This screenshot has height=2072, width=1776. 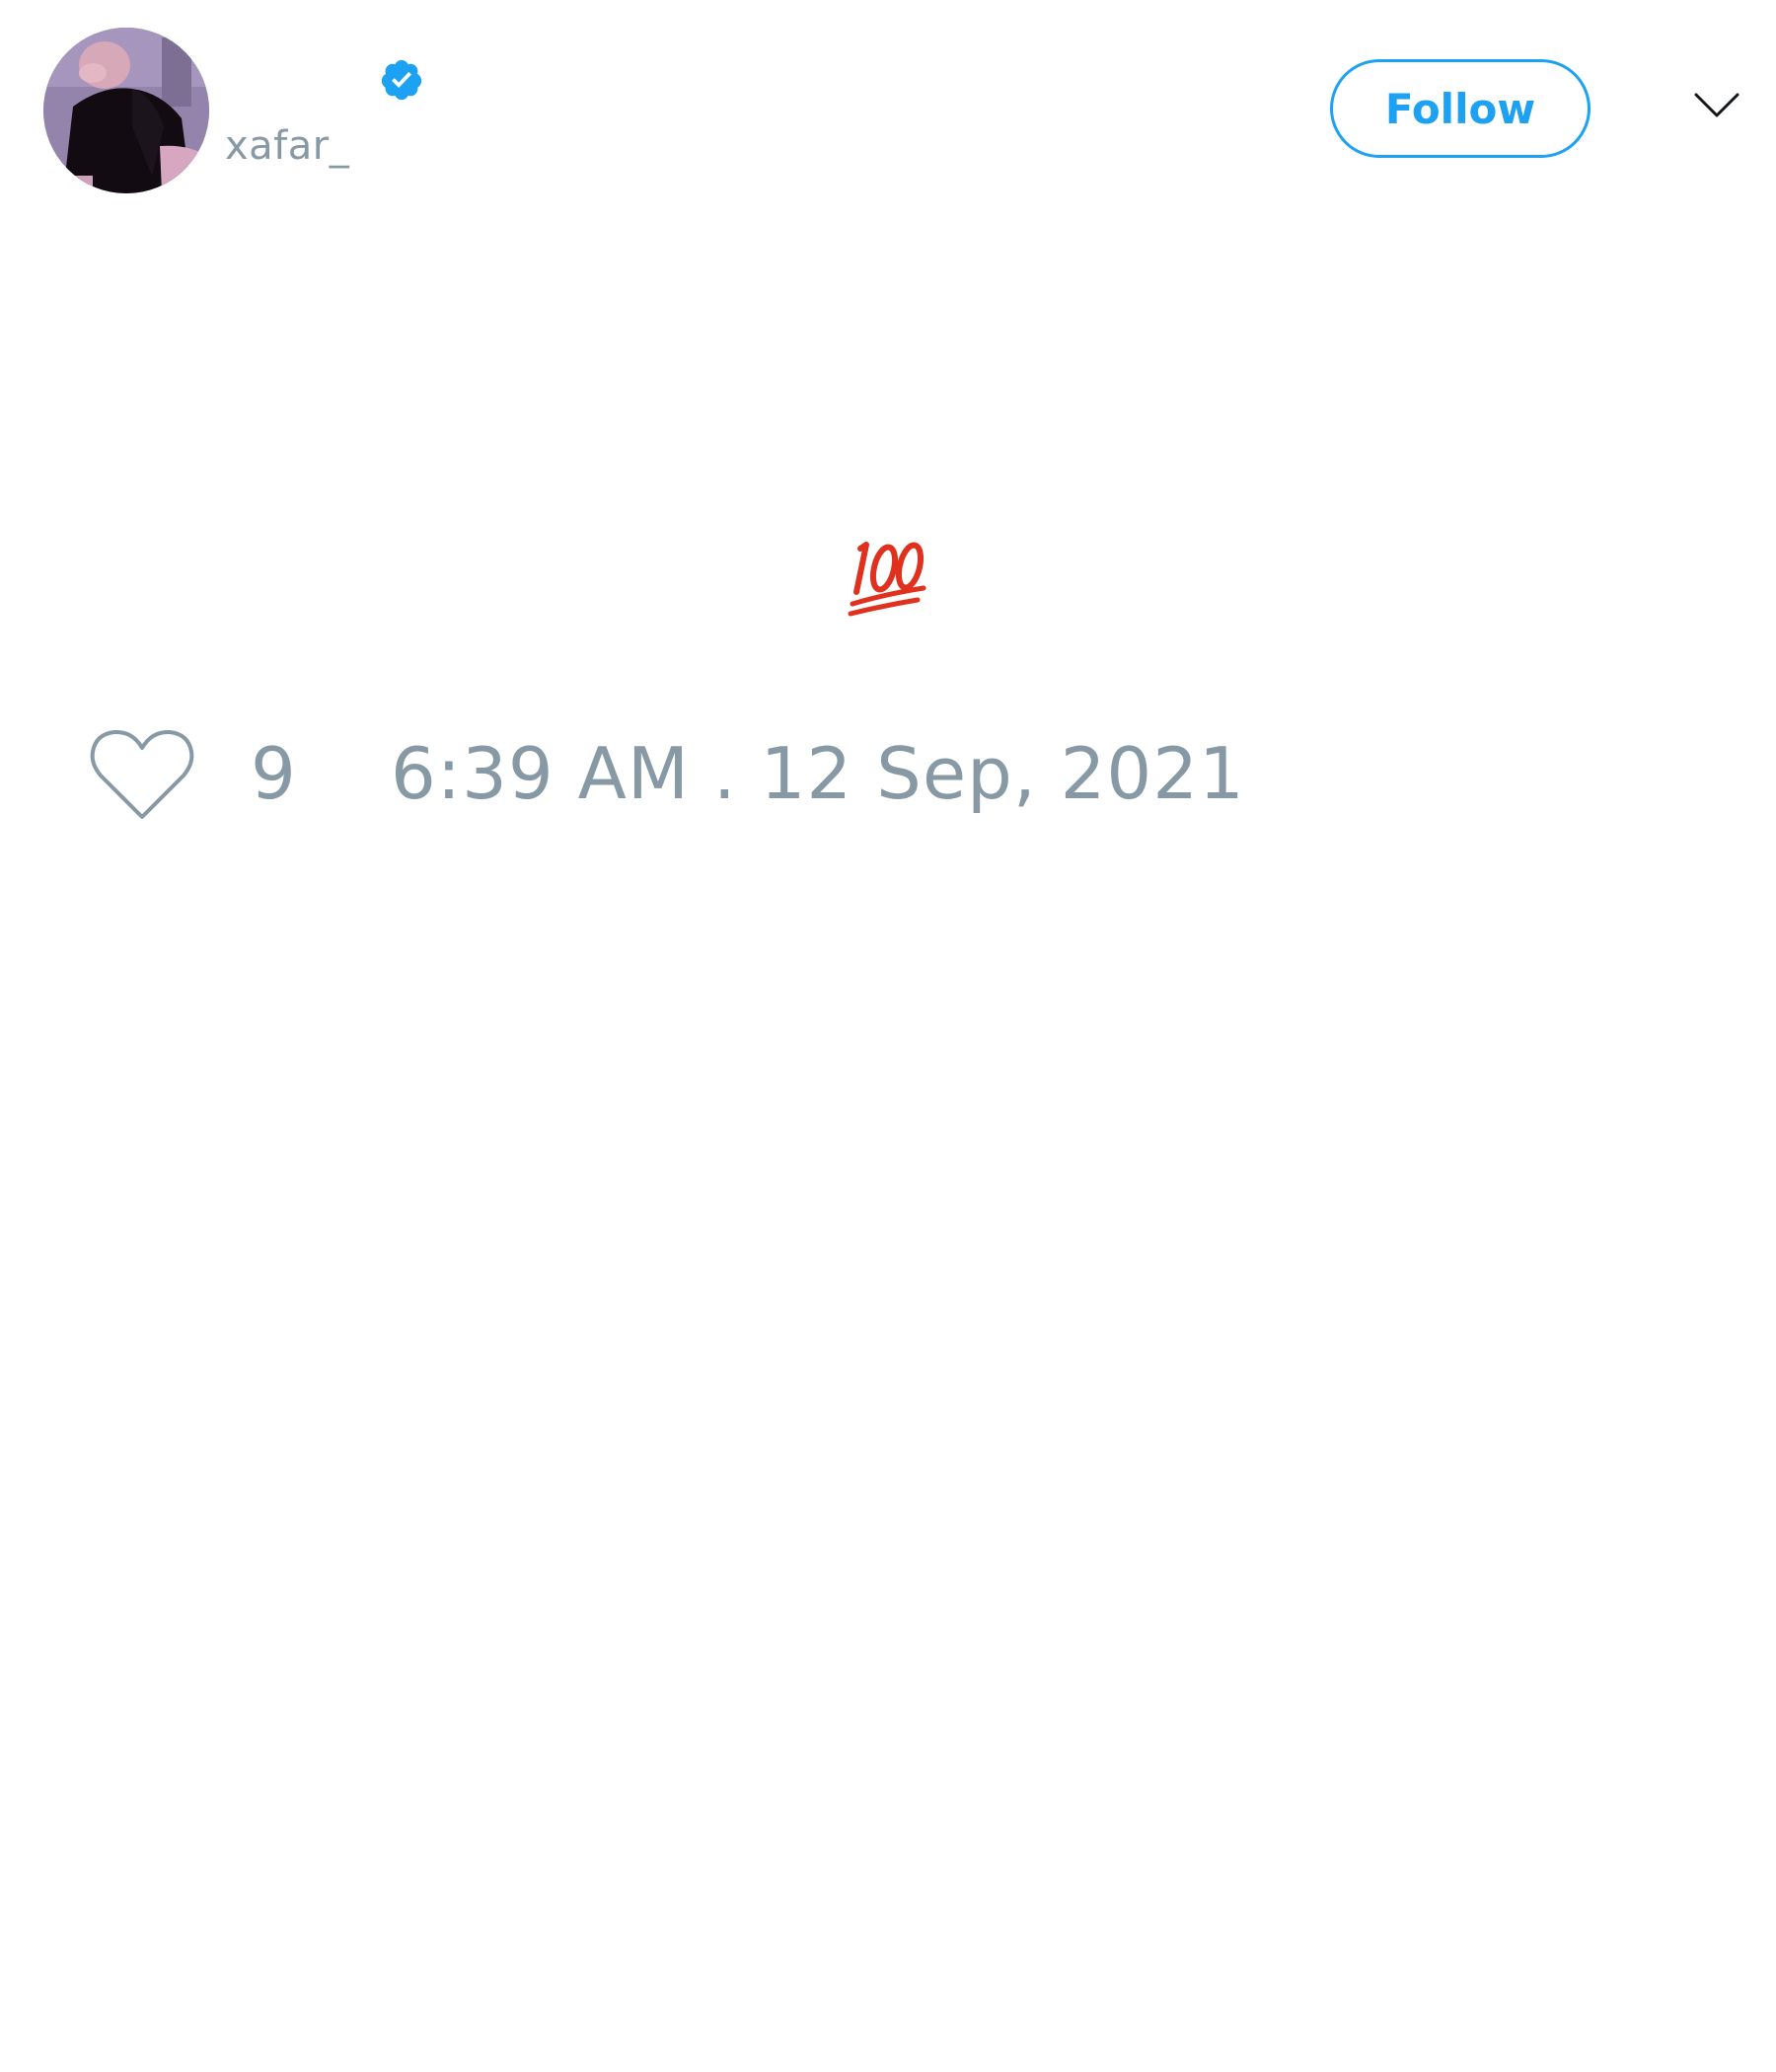 I want to click on author-handle: xafar_, so click(x=287, y=146).